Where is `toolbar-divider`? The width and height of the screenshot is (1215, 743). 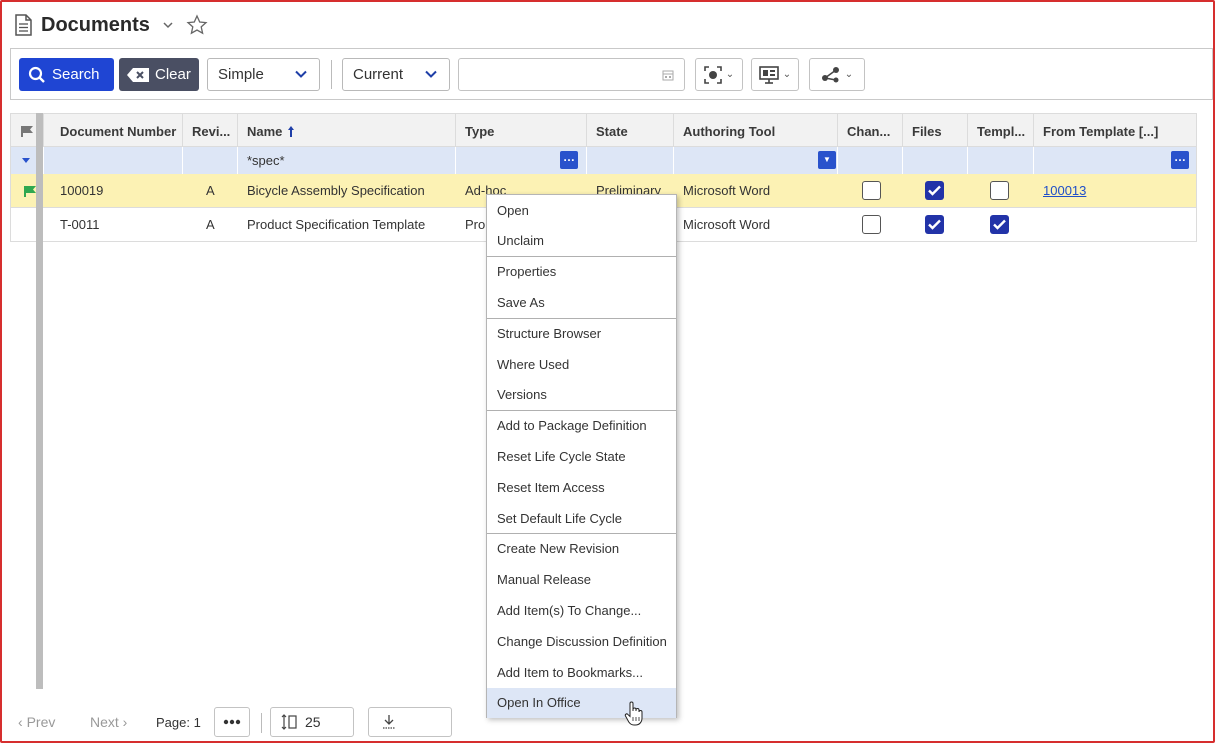
toolbar-divider is located at coordinates (331, 74).